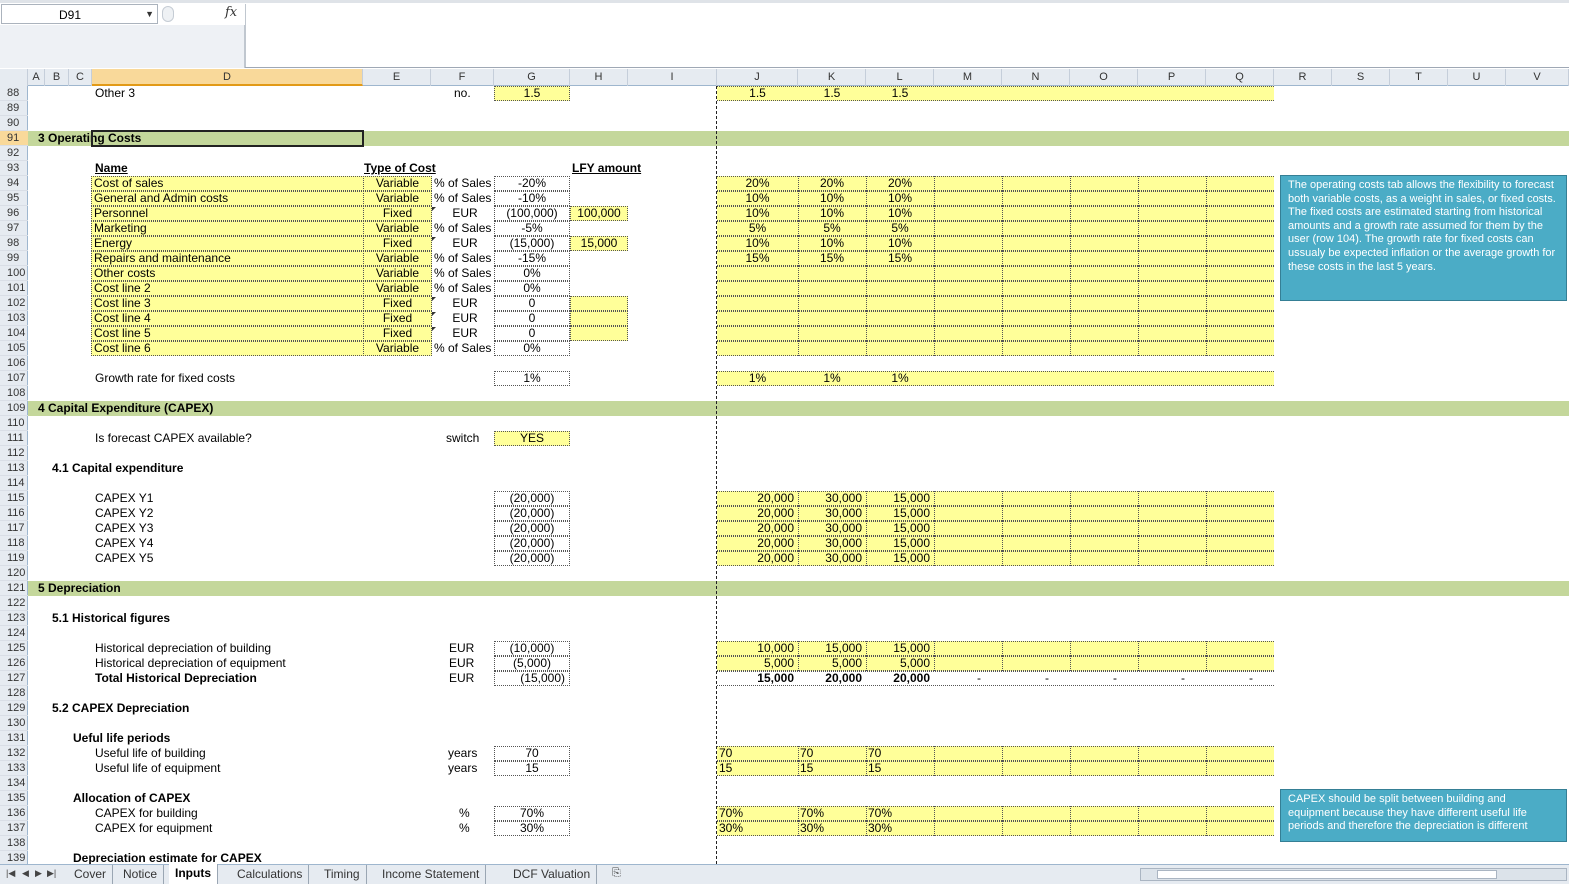 This screenshot has height=884, width=1569. Describe the element at coordinates (900, 77) in the screenshot. I see `column-header-l: L` at that location.